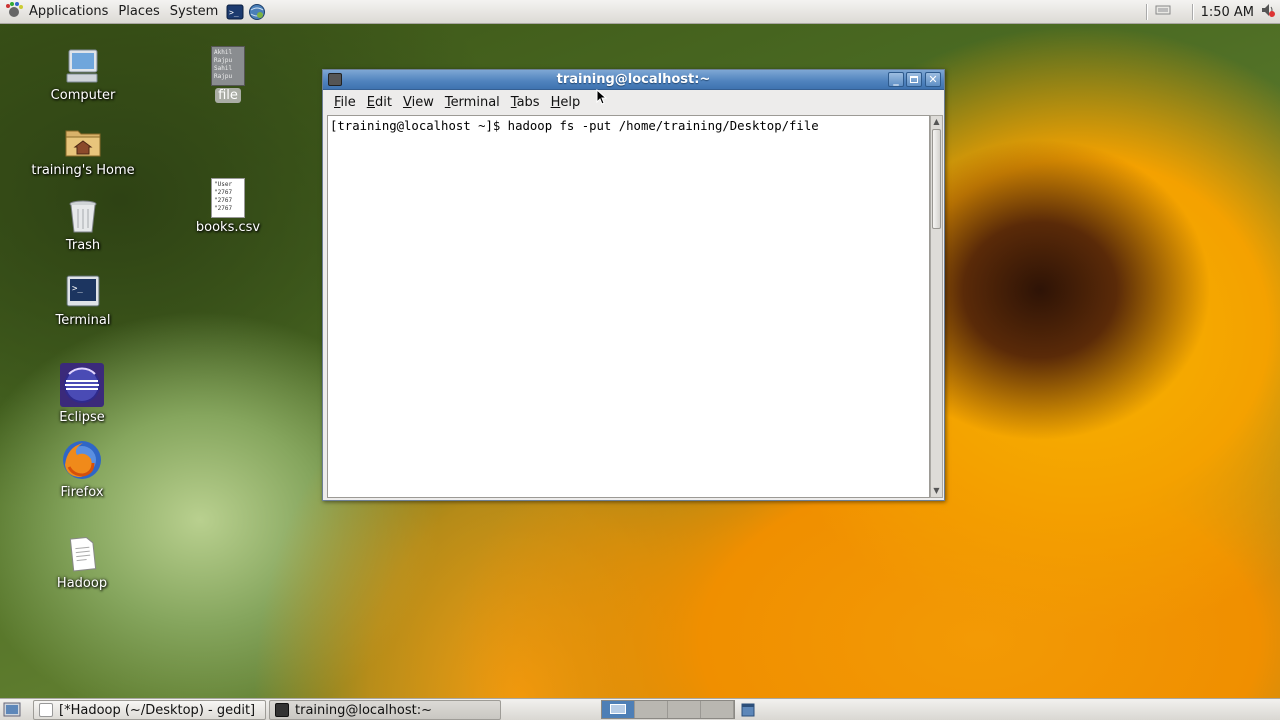 This screenshot has width=1280, height=720. I want to click on desktop-icon-eclipse: Eclipse, so click(82, 393).